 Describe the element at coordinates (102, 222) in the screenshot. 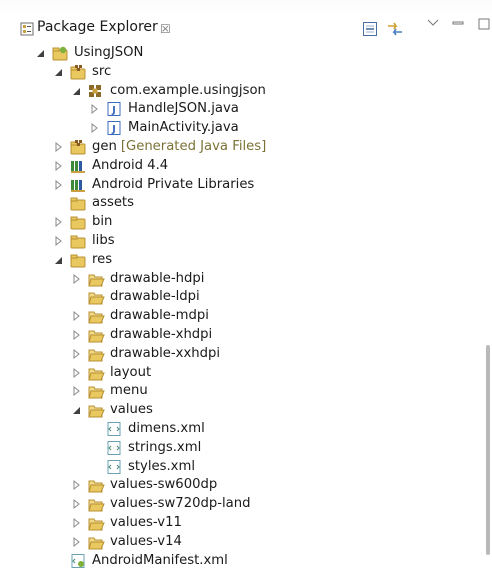

I see `tree-item-text: bin` at that location.